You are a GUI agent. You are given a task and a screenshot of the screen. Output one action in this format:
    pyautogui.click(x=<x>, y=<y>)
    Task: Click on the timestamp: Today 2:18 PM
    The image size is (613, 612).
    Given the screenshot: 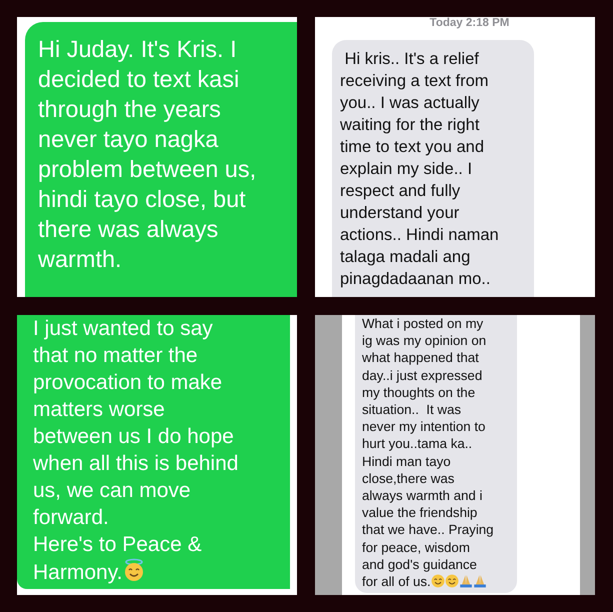 What is the action you would take?
    pyautogui.click(x=470, y=23)
    